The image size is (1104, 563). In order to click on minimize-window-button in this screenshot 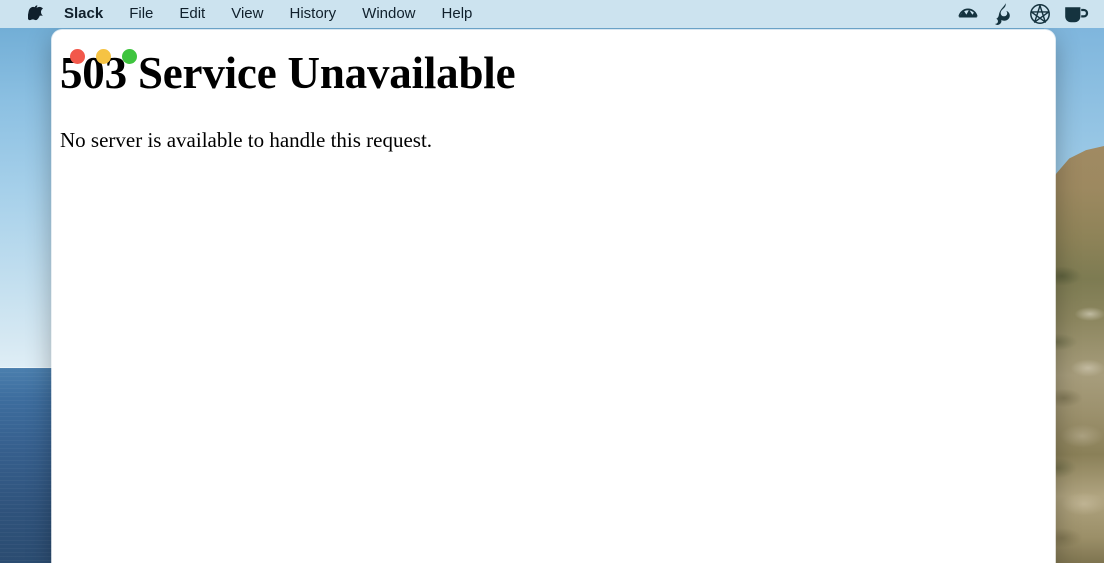, I will do `click(103, 56)`.